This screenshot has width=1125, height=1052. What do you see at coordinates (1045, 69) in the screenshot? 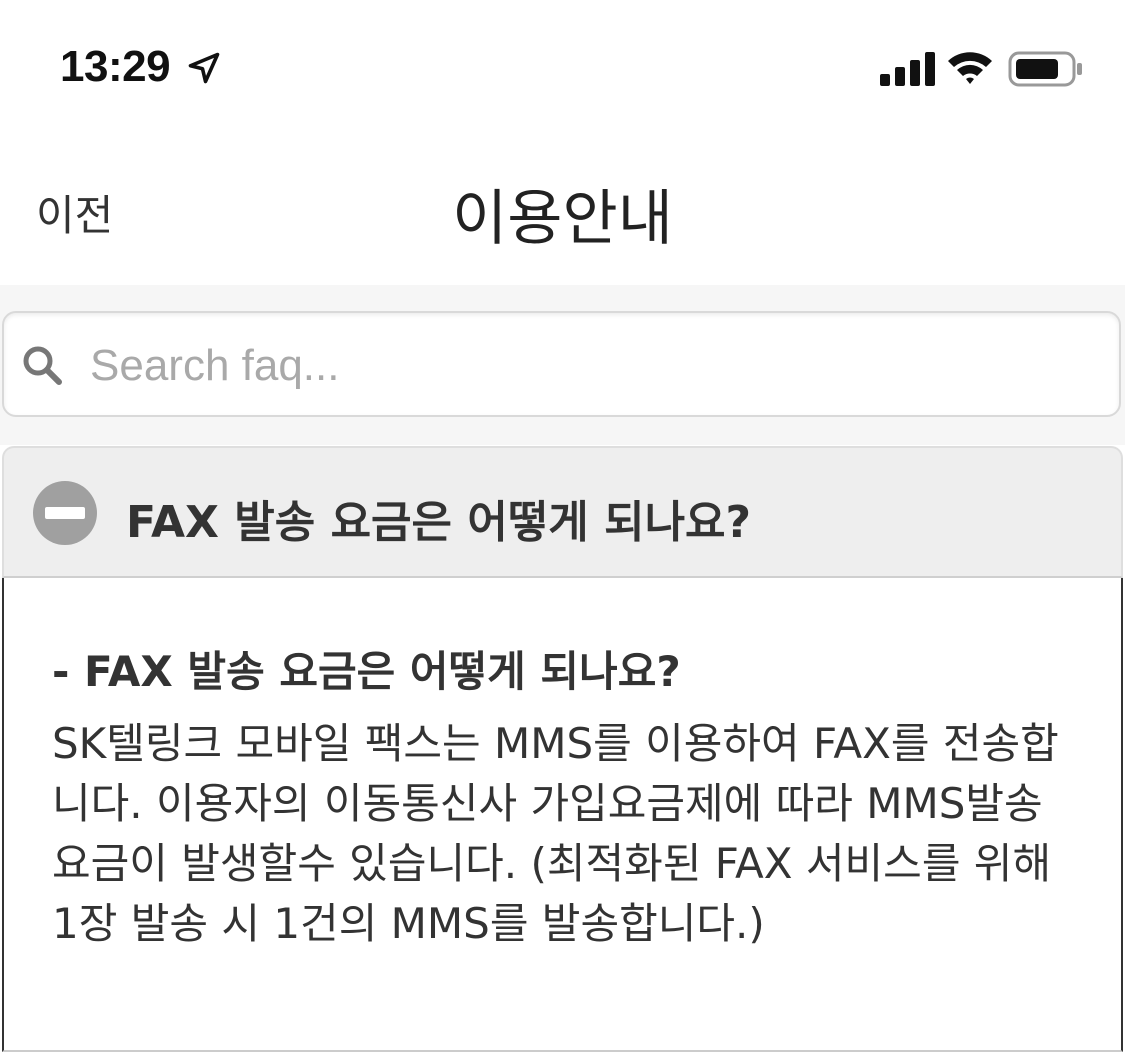
I see `battery-icon` at bounding box center [1045, 69].